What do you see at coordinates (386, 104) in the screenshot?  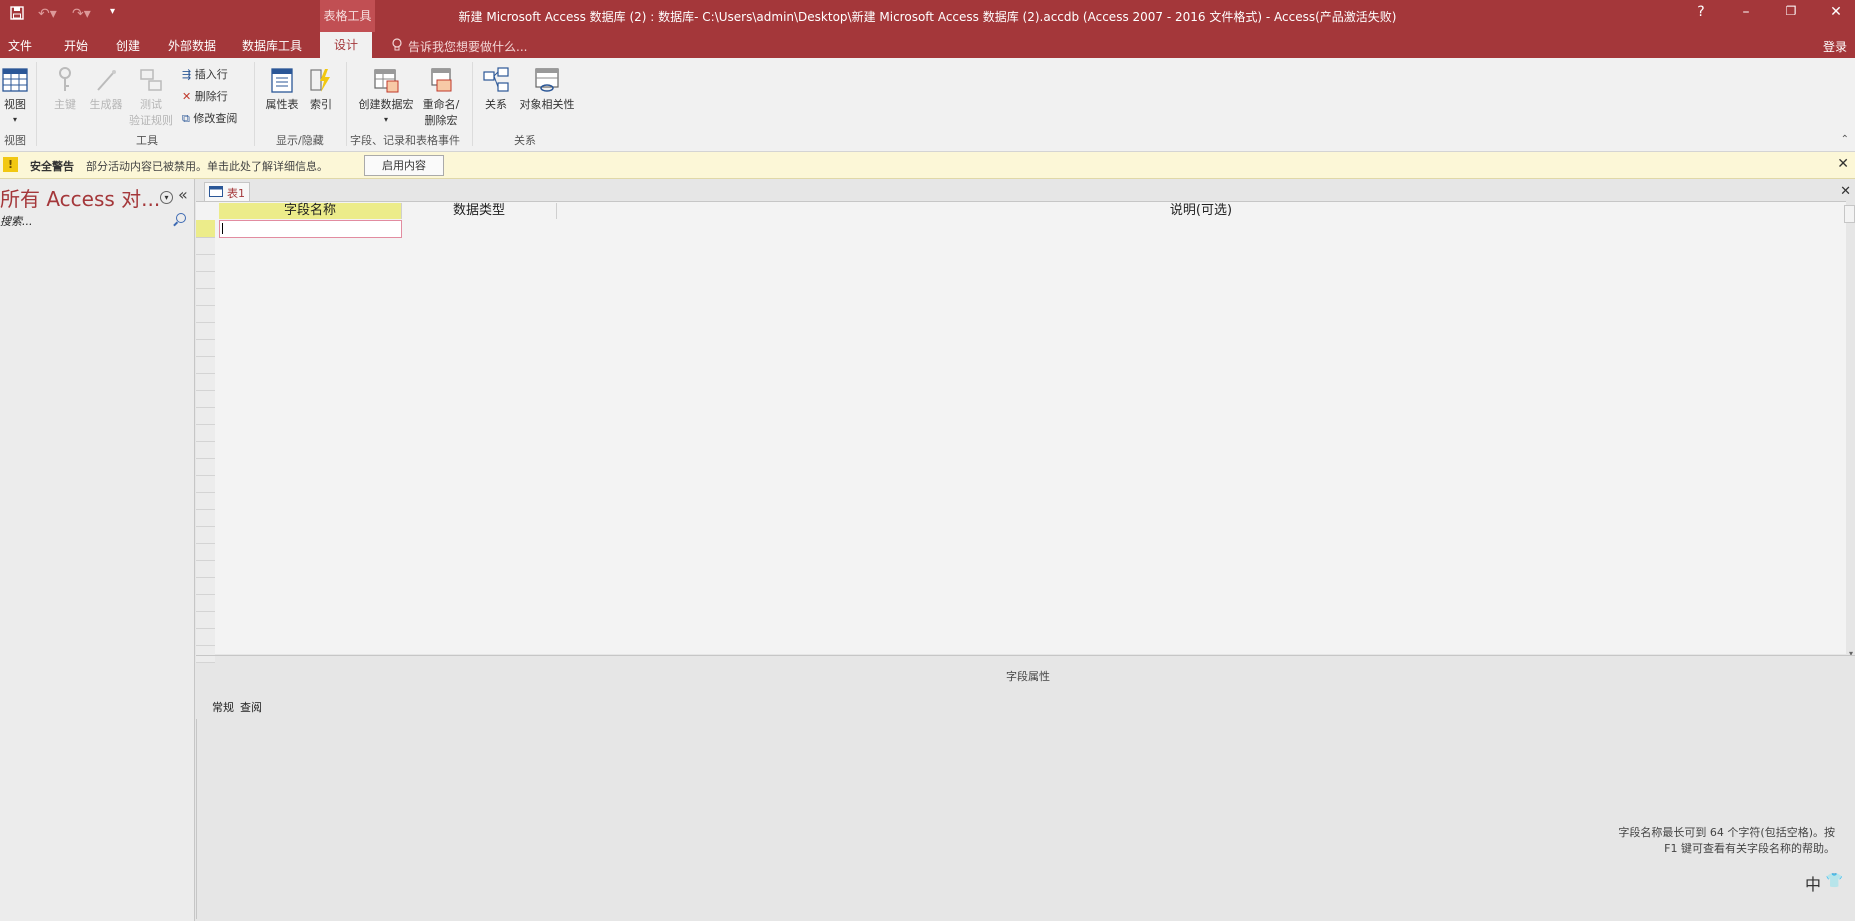 I see `create-data-macros-label: 创建数据宏` at bounding box center [386, 104].